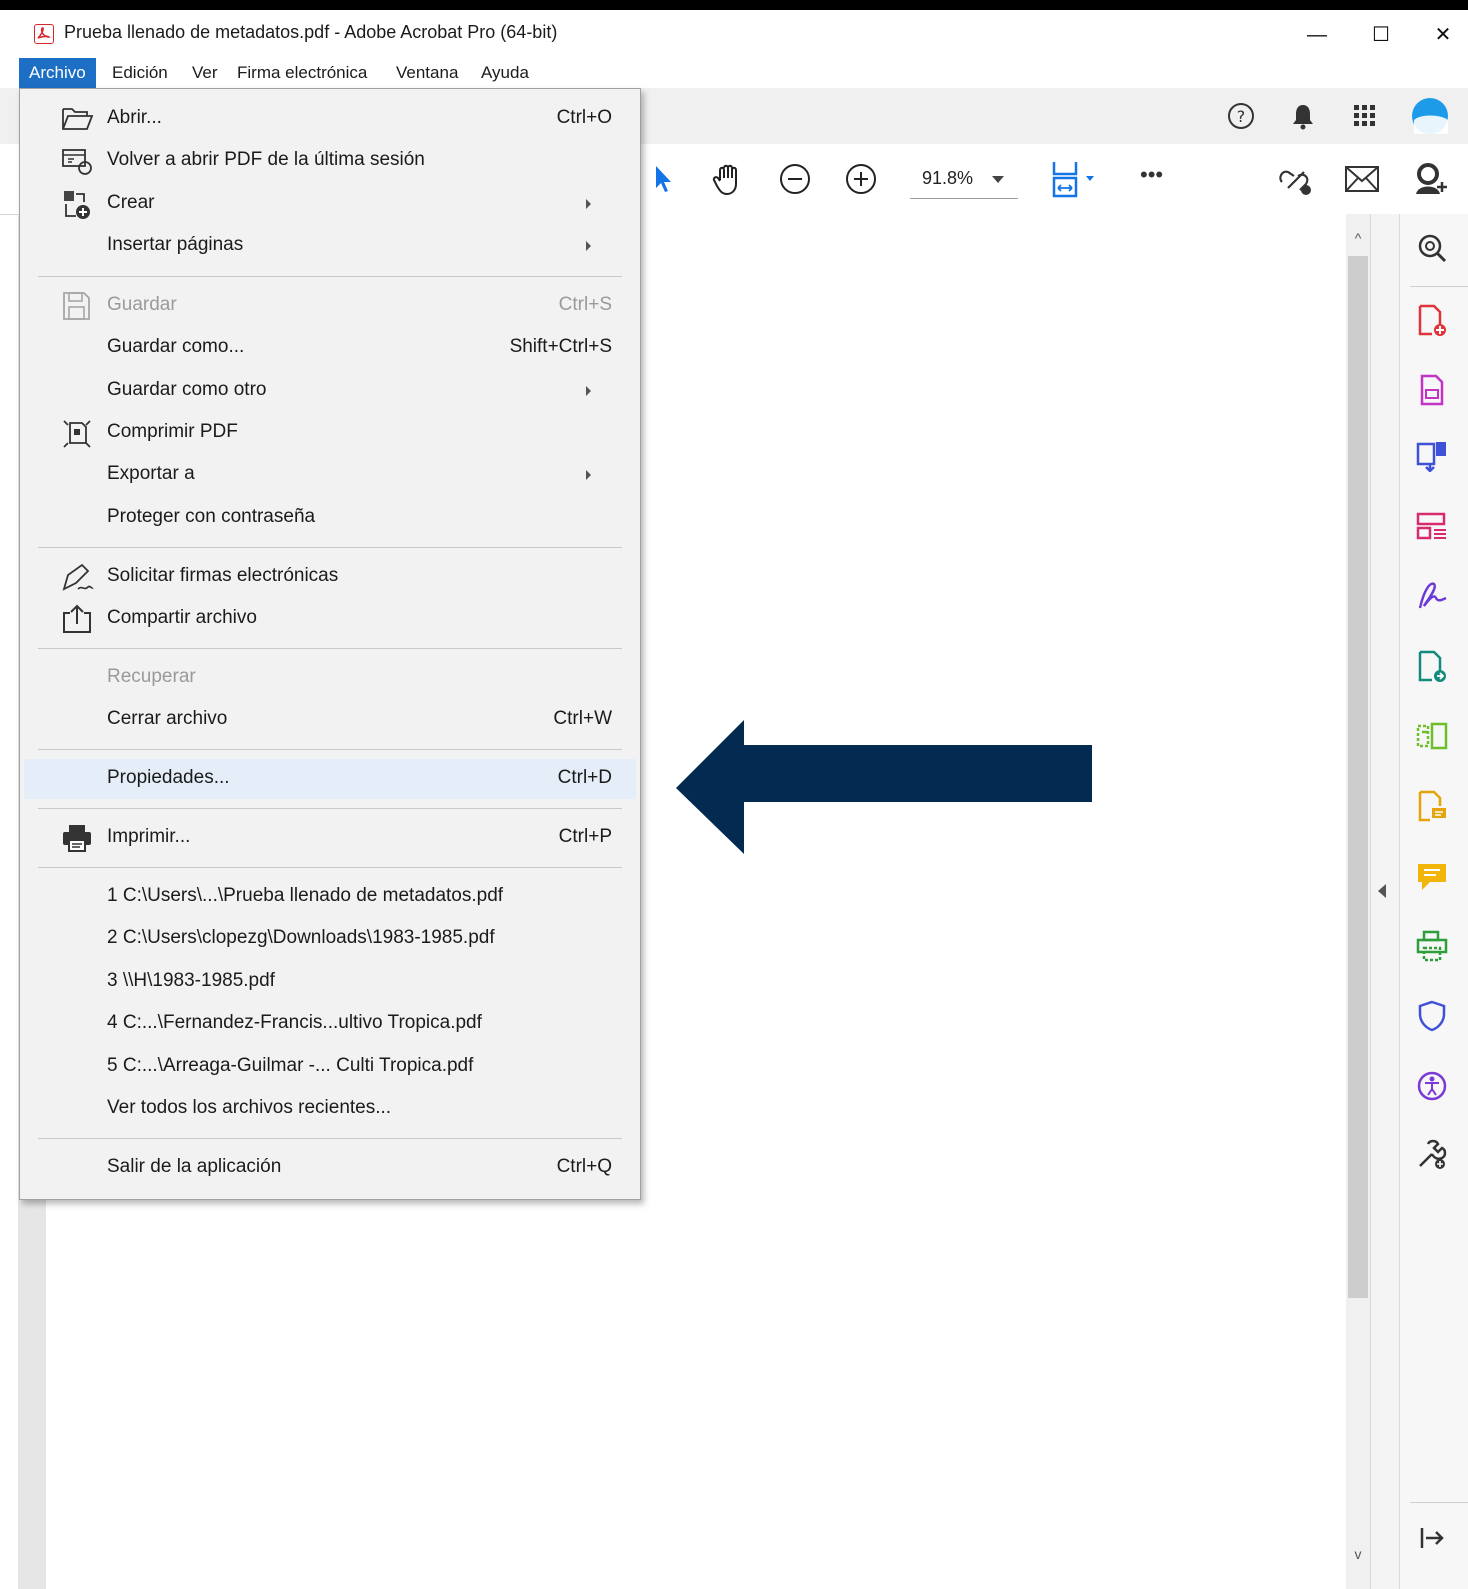 The width and height of the screenshot is (1468, 1589). Describe the element at coordinates (330, 720) in the screenshot. I see `menu-item-cerrar-archivo: Cerrar archivo Ctrl+W` at that location.